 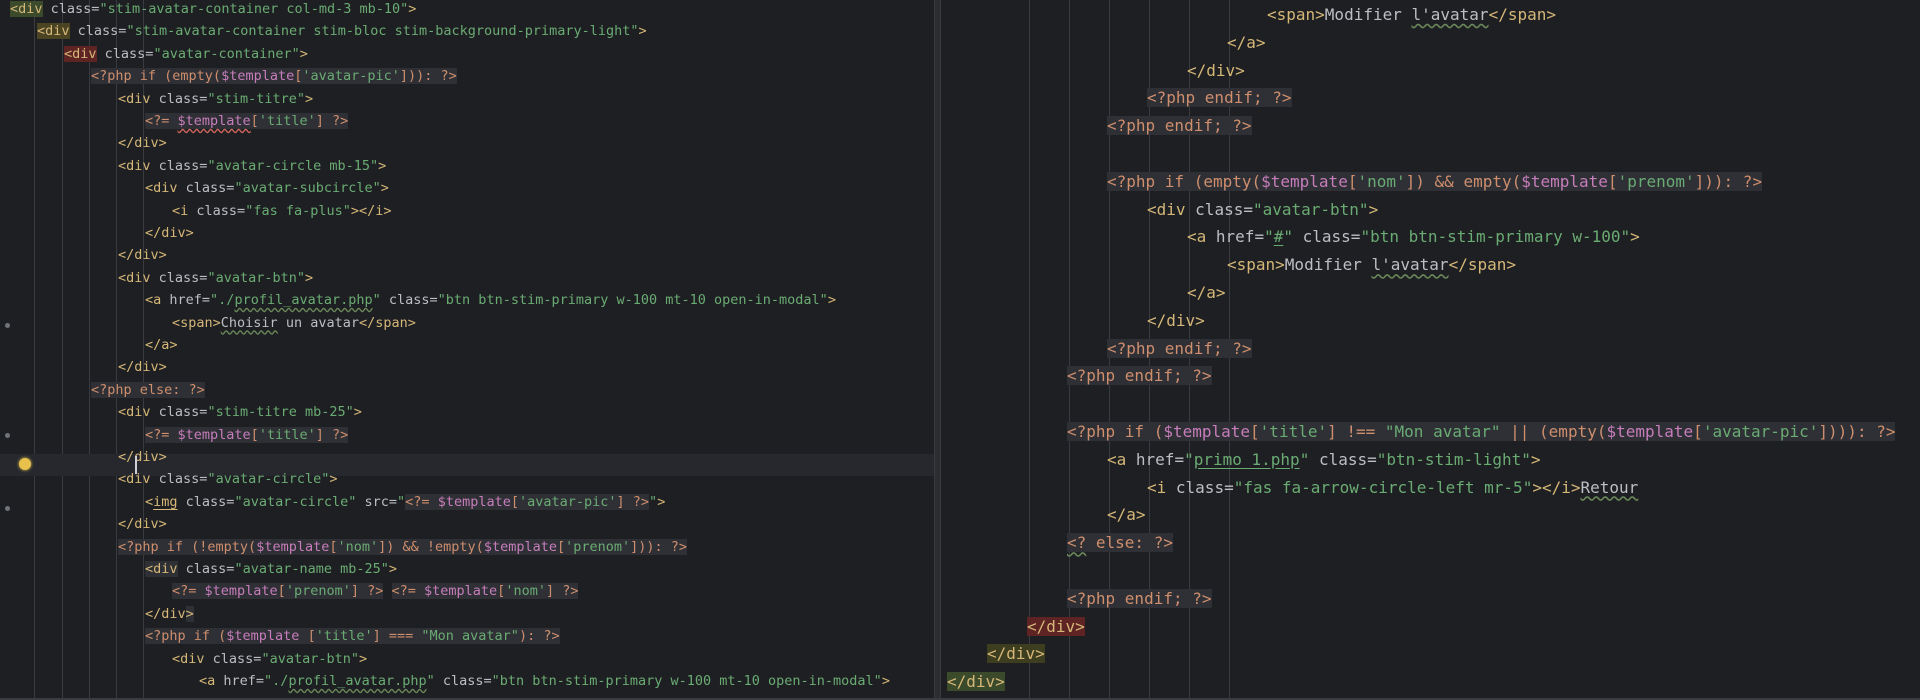 What do you see at coordinates (267, 188) in the screenshot?
I see `code-line: <div class="avatar-subcircle">` at bounding box center [267, 188].